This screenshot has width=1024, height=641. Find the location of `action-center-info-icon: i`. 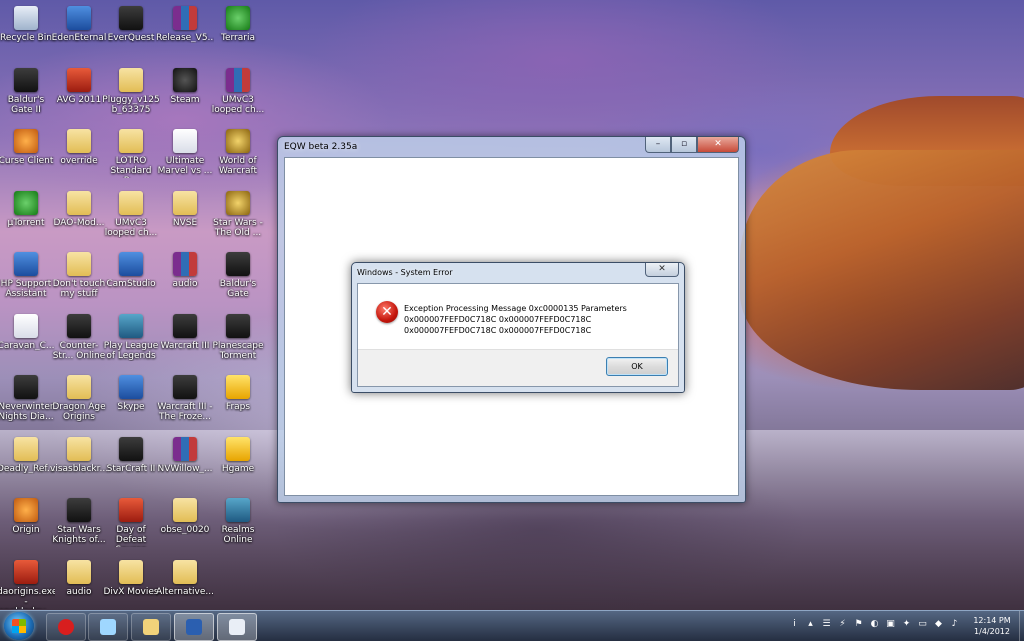

action-center-info-icon: i is located at coordinates (794, 624).